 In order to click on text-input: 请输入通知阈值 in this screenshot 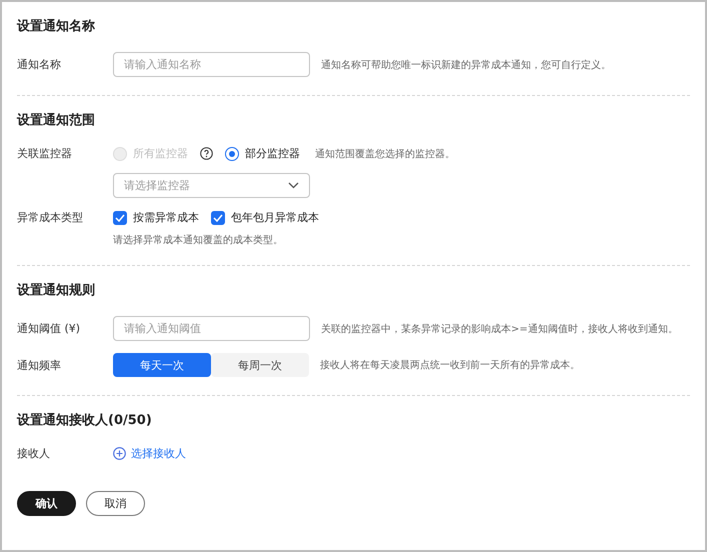, I will do `click(211, 328)`.